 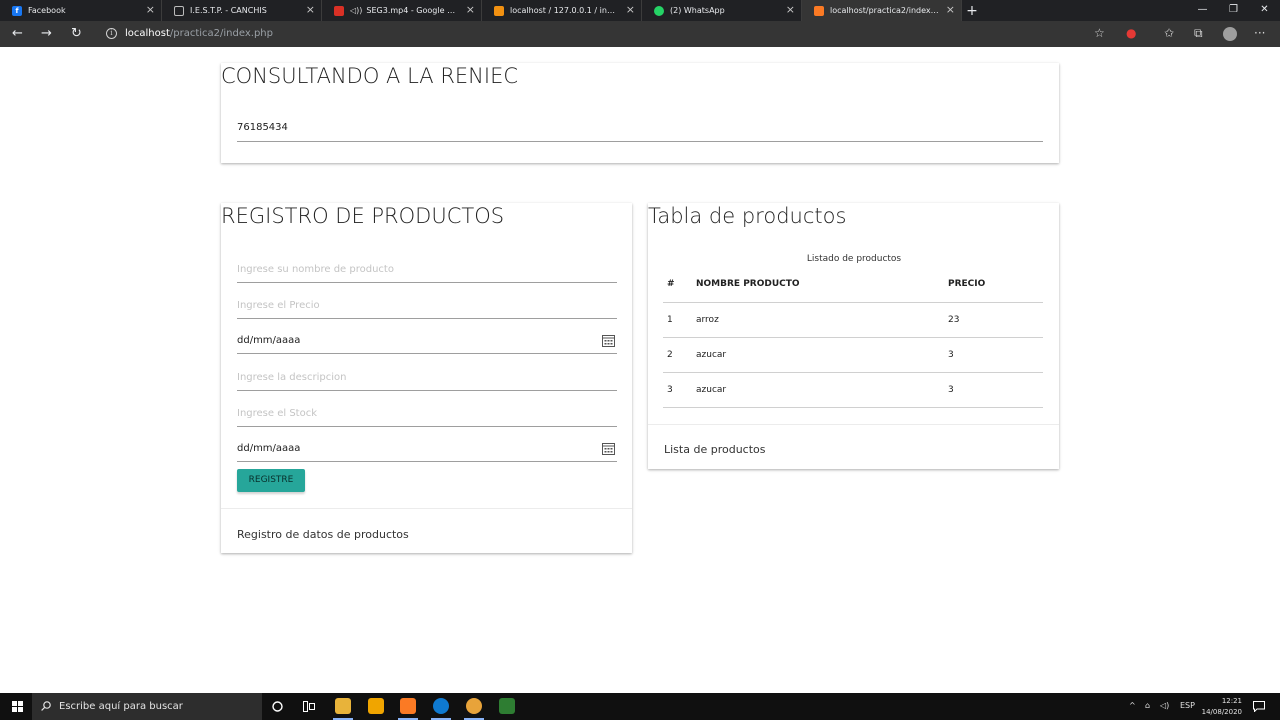 I want to click on window-controls: — ❐ ✕, so click(x=1233, y=10).